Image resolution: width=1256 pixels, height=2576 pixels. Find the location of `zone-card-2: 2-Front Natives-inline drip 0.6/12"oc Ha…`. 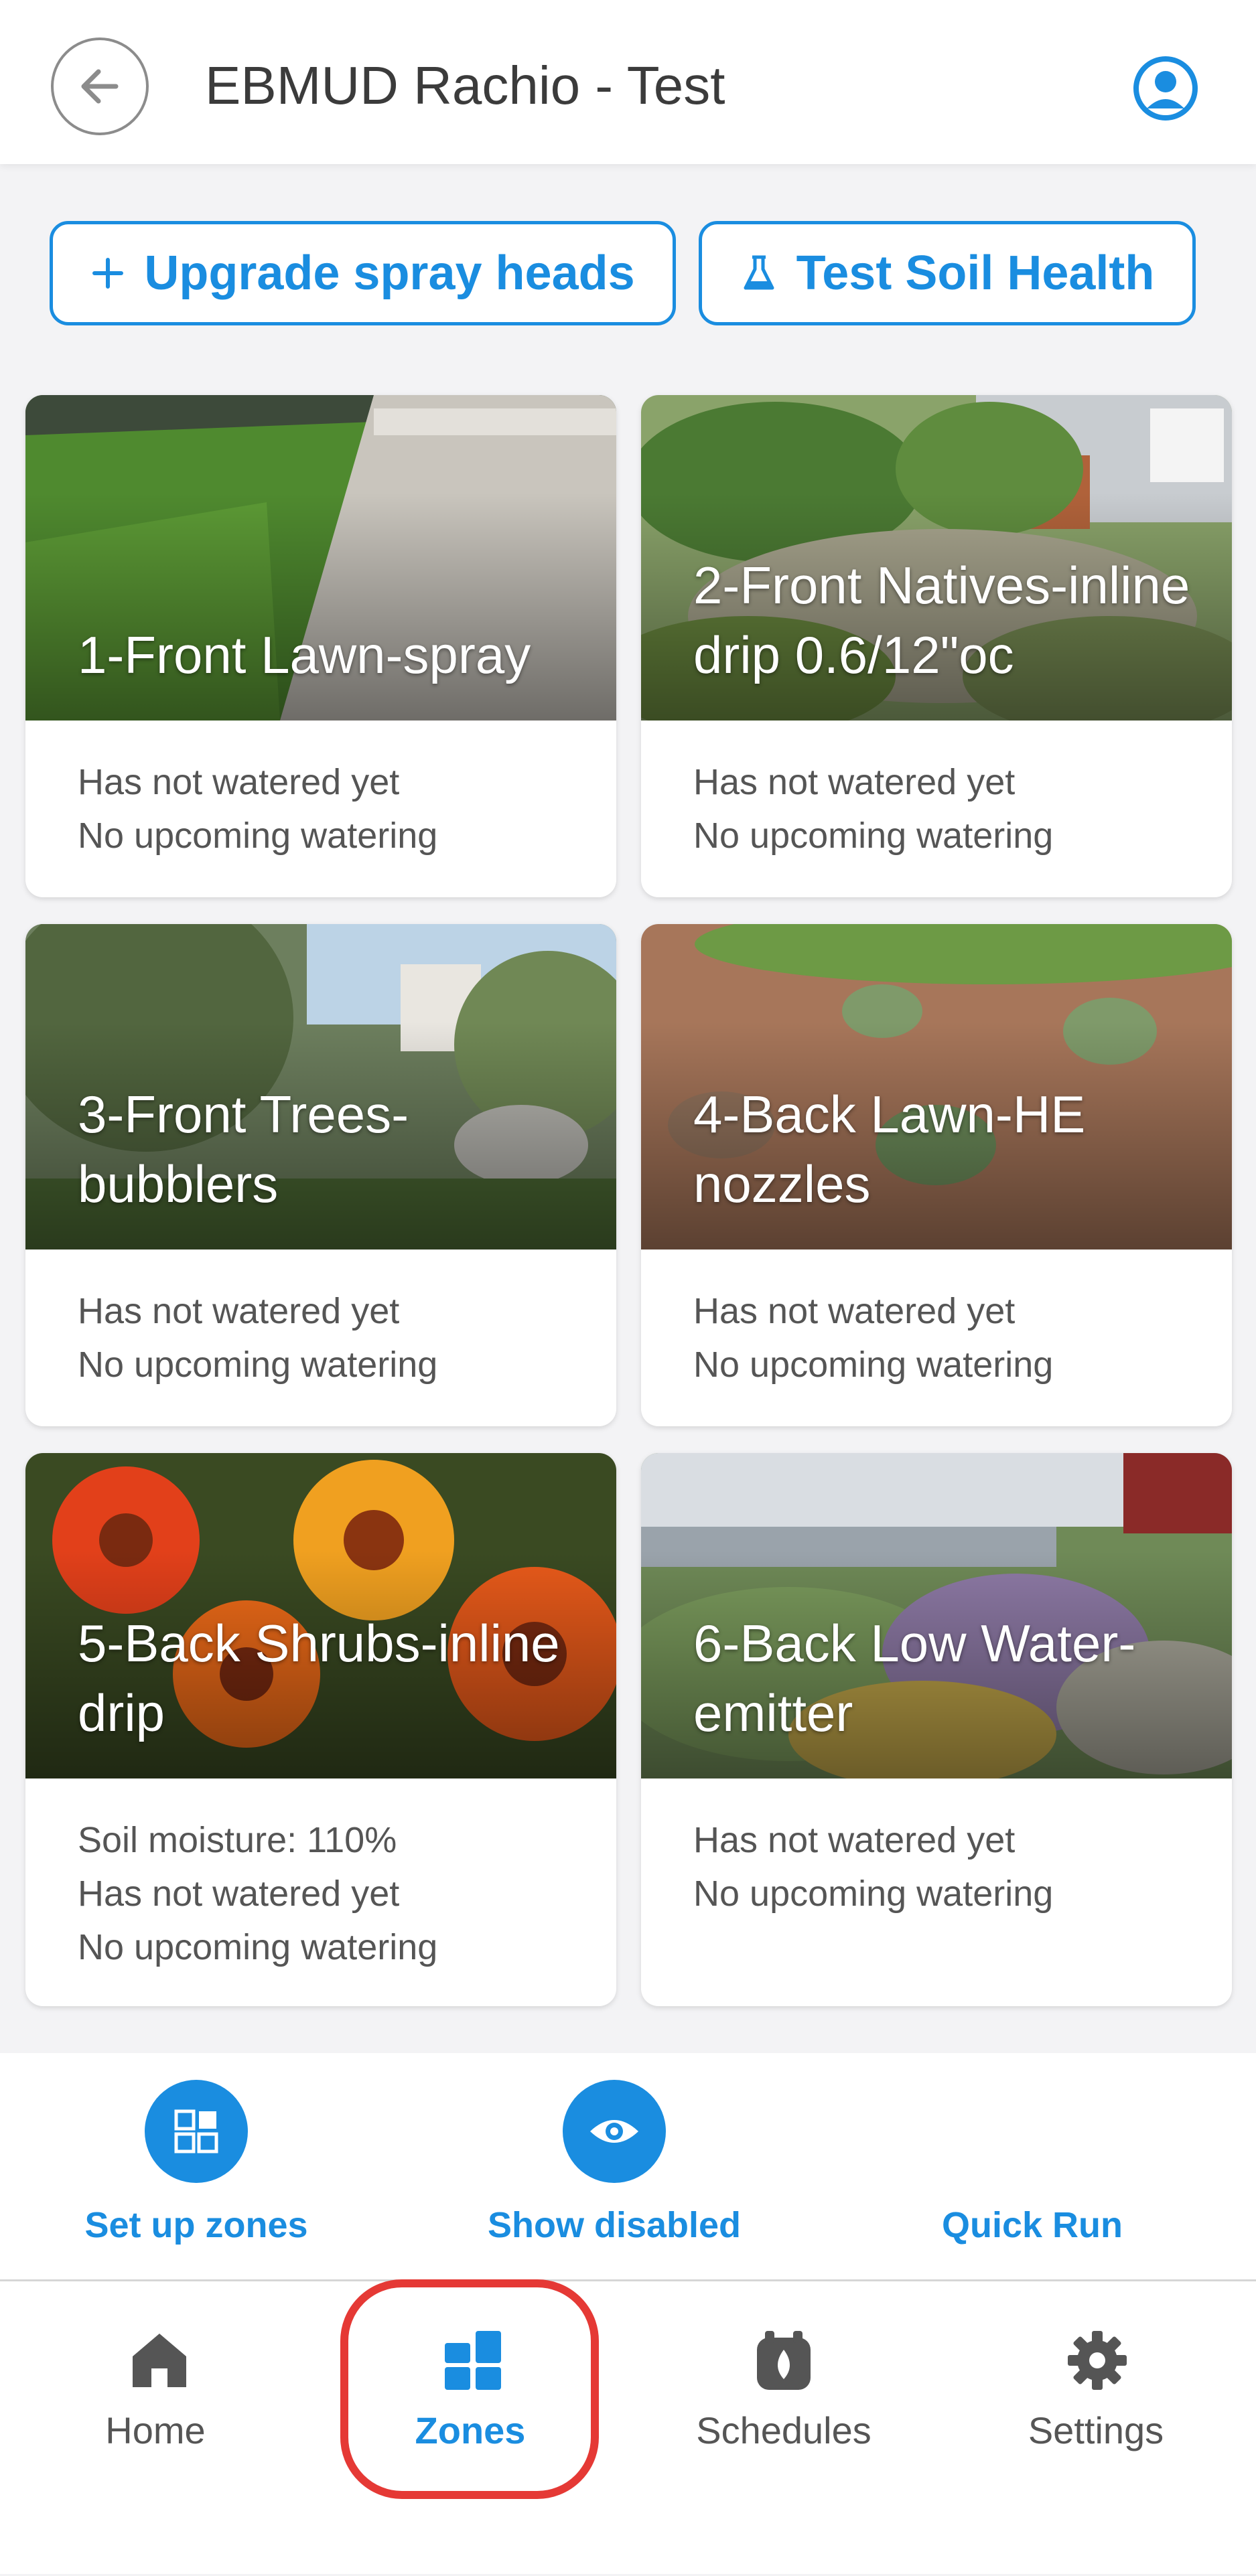

zone-card-2: 2-Front Natives-inline drip 0.6/12"oc Ha… is located at coordinates (937, 646).